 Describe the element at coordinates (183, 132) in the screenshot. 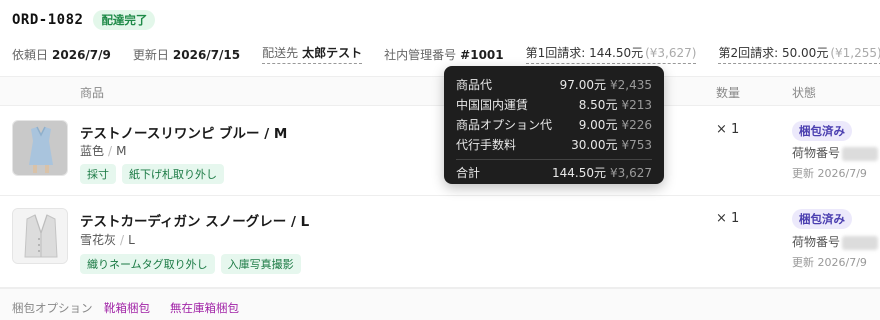

I see `product-name: テストノースリワンピ ブルー / M` at that location.